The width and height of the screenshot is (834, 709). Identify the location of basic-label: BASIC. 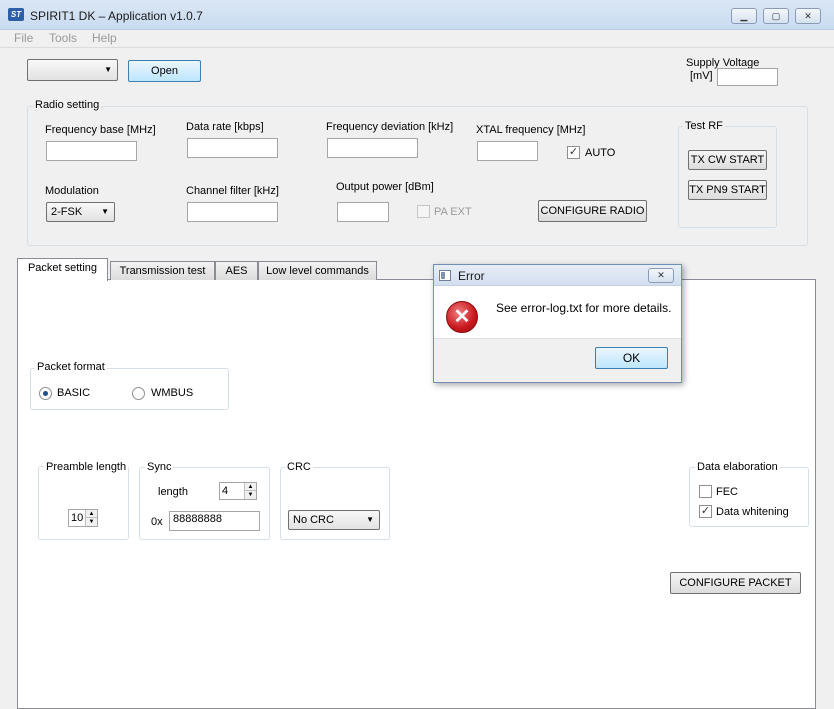
(74, 393).